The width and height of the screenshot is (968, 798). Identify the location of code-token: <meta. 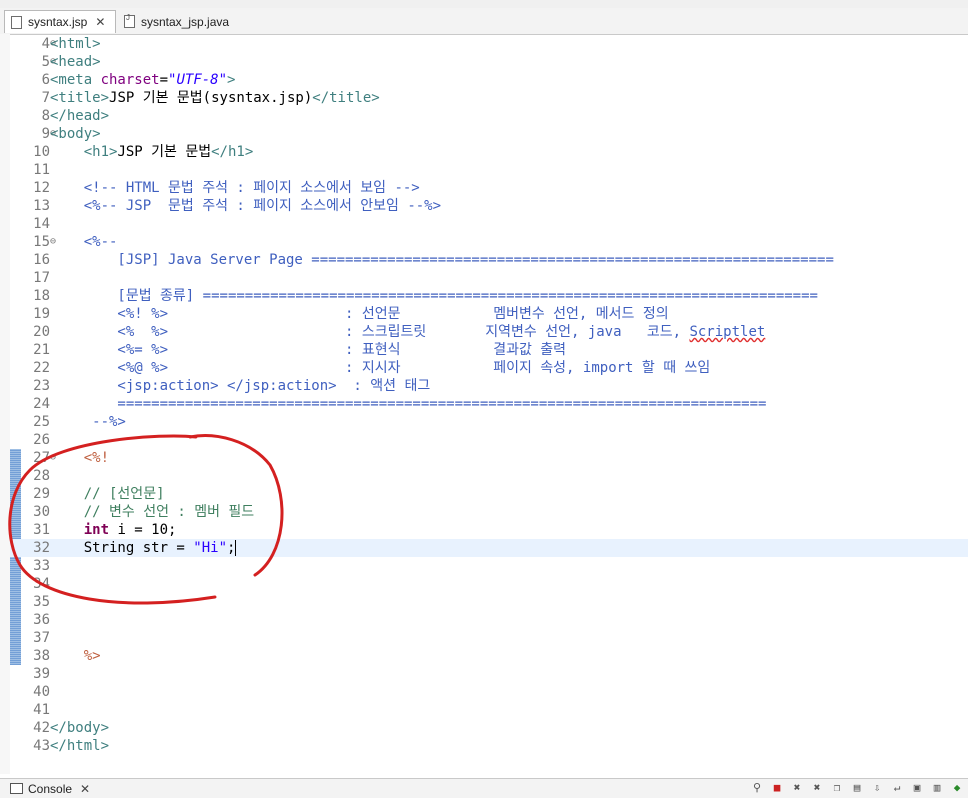
(75, 80).